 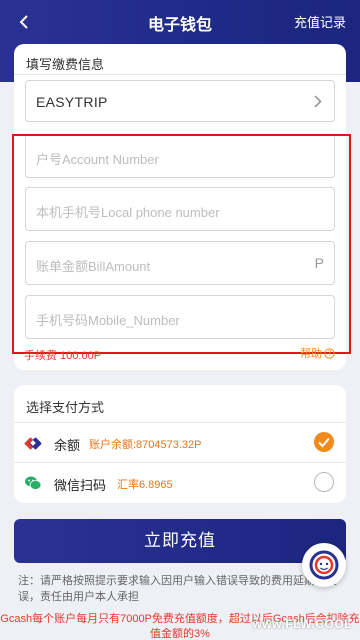 I want to click on help-icon: ?, so click(x=329, y=353).